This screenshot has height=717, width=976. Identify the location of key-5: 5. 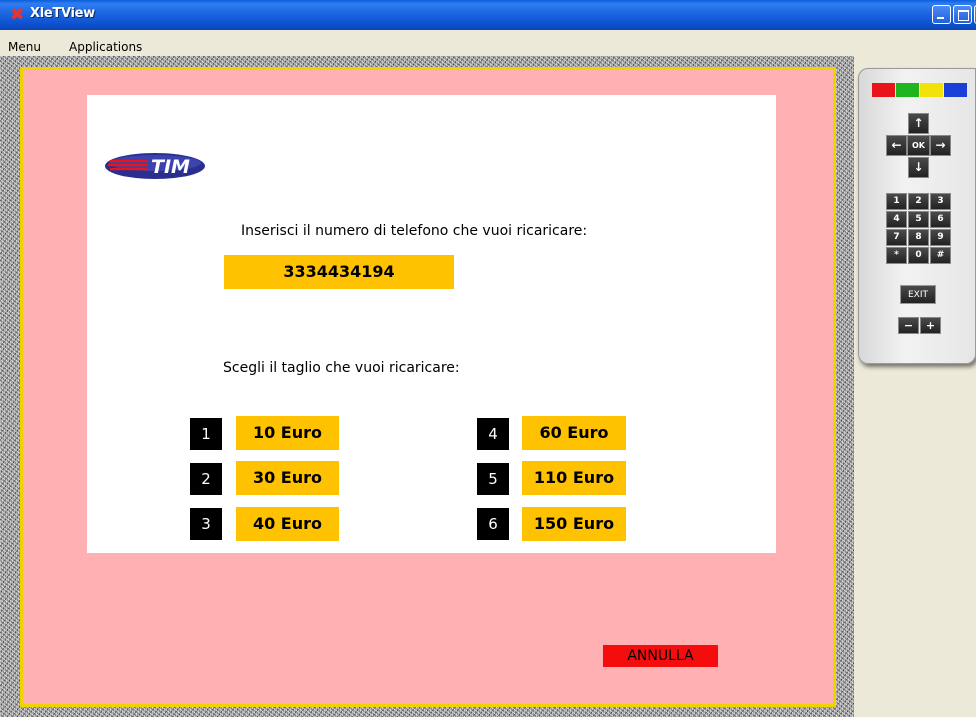
(918, 219).